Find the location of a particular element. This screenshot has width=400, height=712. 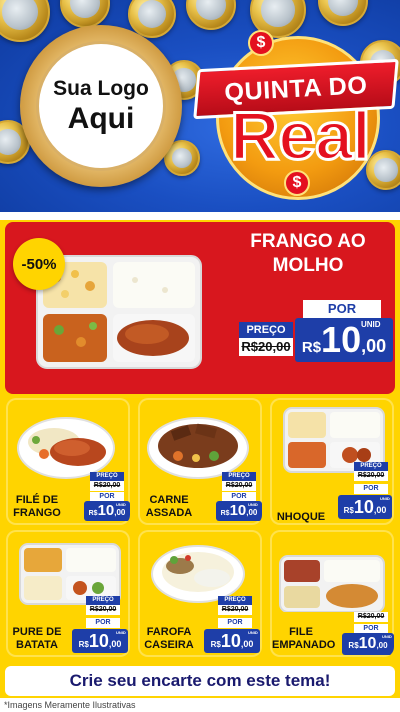

logo-placeholder: Sua Logo Aqui is located at coordinates (101, 106).